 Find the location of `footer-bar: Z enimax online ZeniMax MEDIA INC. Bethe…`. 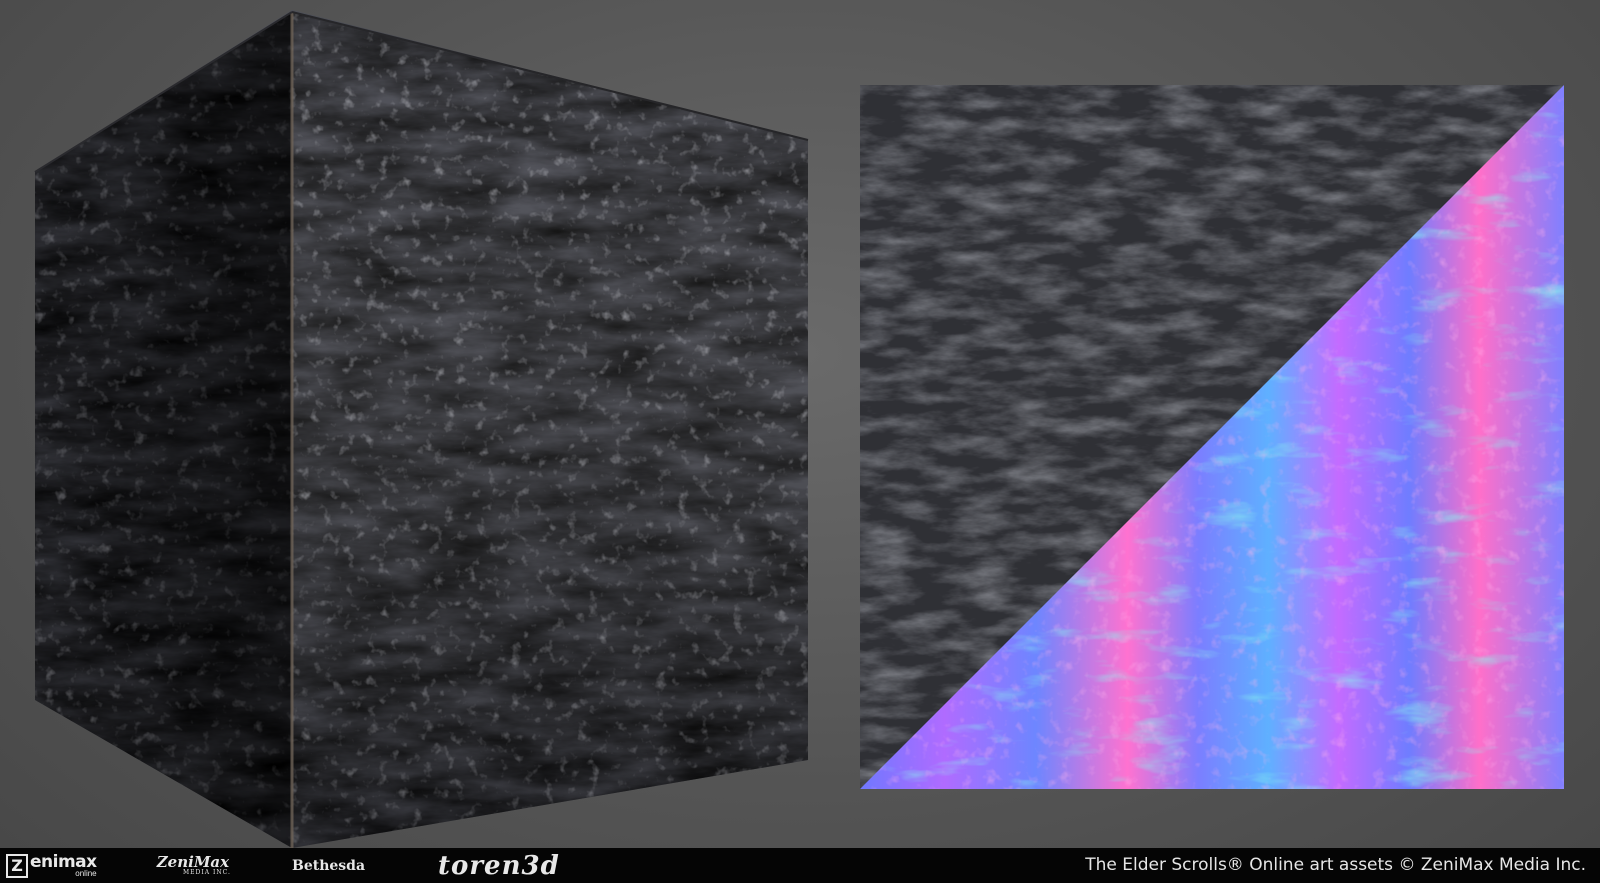

footer-bar: Z enimax online ZeniMax MEDIA INC. Bethe… is located at coordinates (800, 865).